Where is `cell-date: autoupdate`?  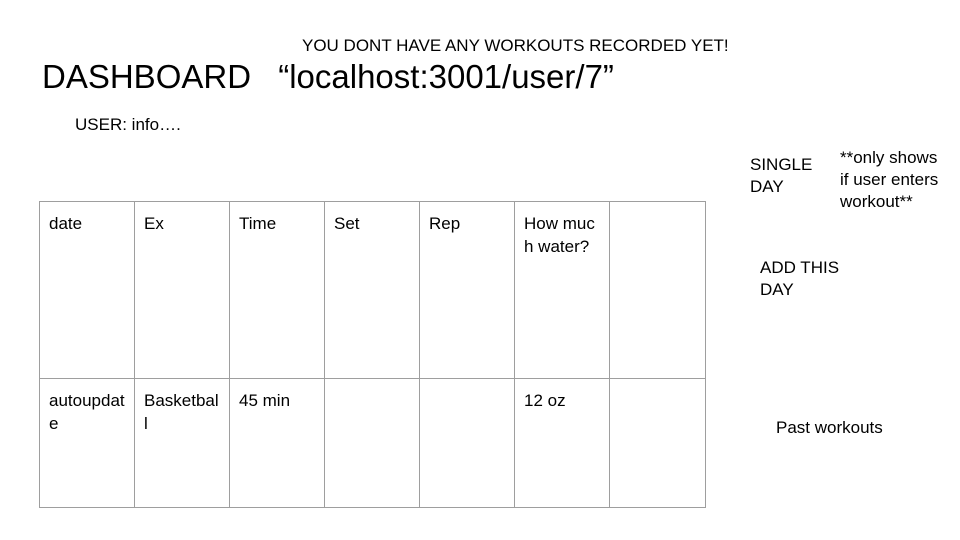
cell-date: autoupdate is located at coordinates (87, 443).